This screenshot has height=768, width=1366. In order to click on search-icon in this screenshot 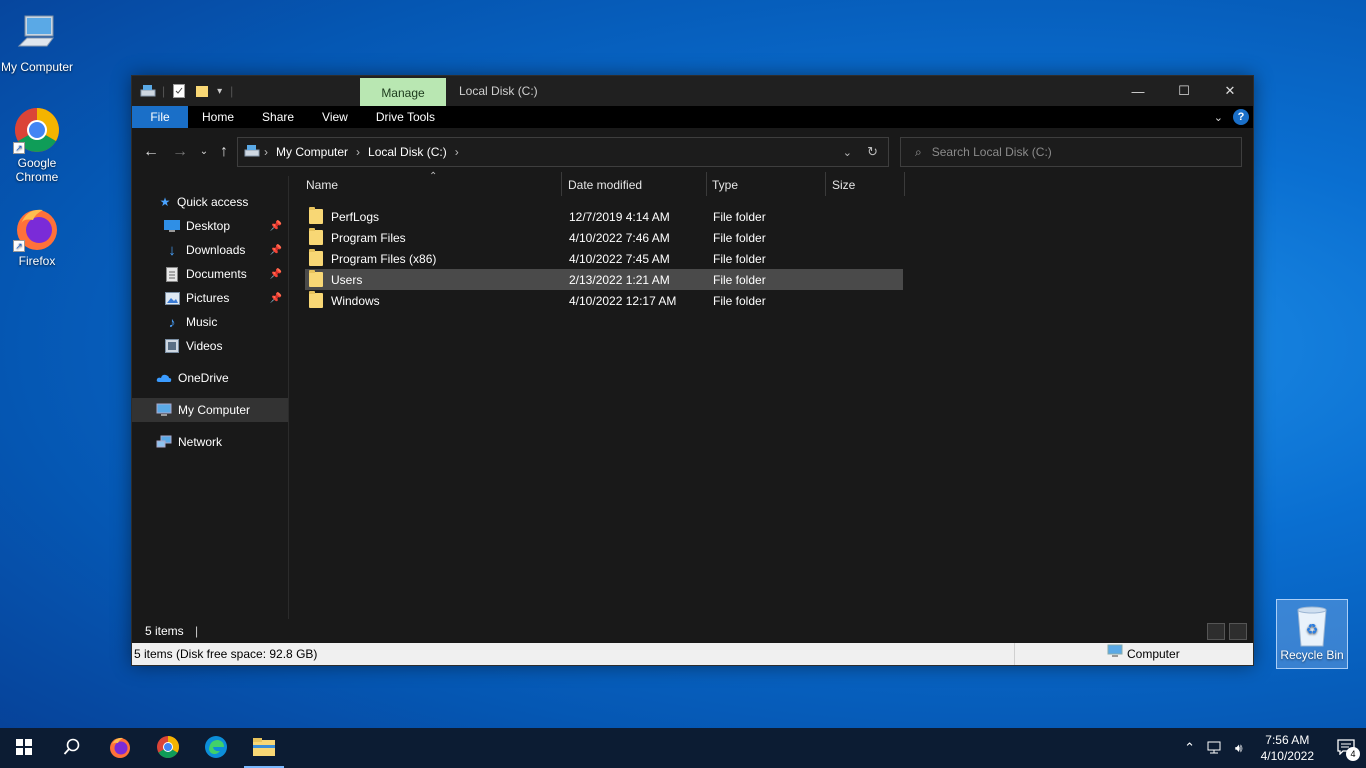, I will do `click(72, 748)`.